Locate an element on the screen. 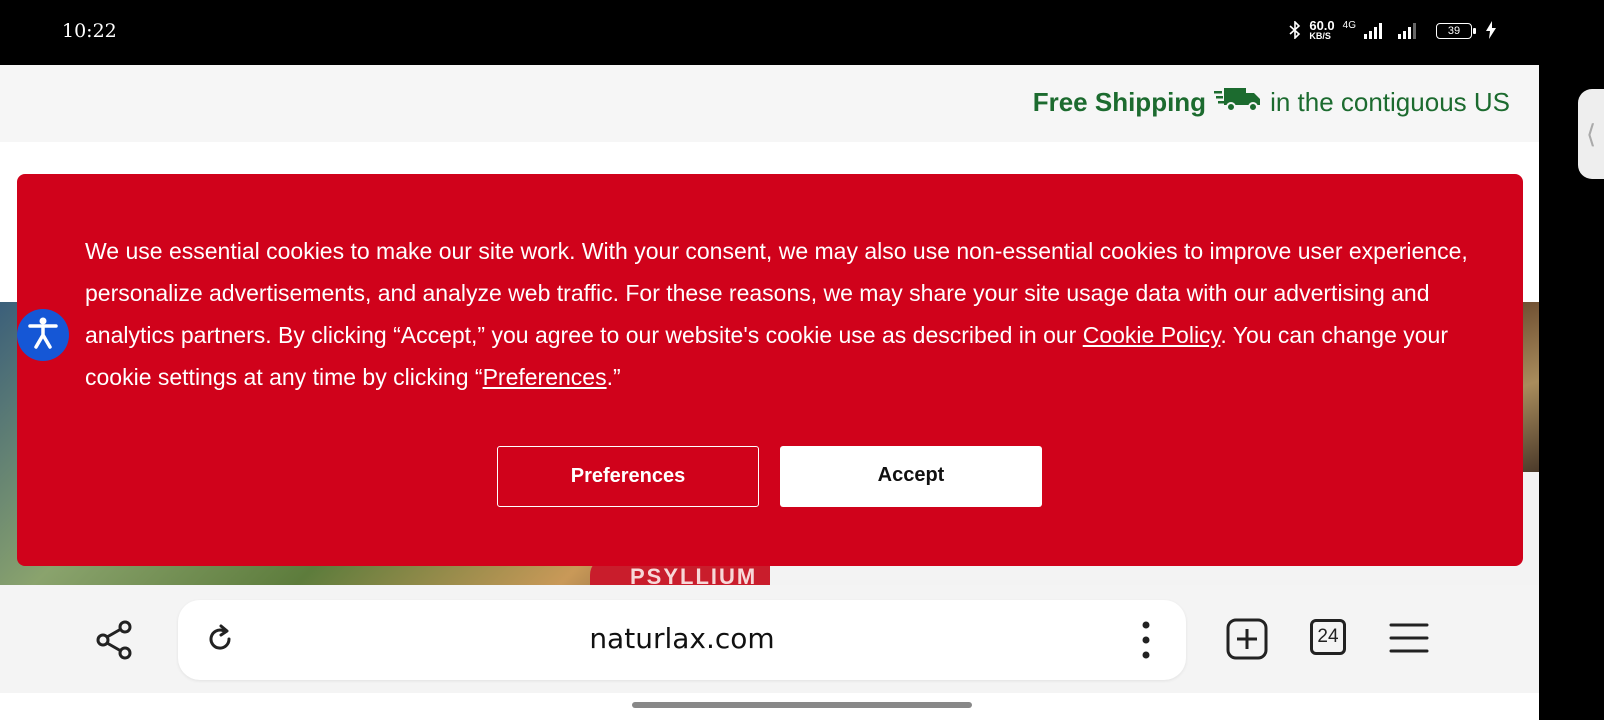 Image resolution: width=1604 pixels, height=720 pixels. accessibility-icon is located at coordinates (43, 335).